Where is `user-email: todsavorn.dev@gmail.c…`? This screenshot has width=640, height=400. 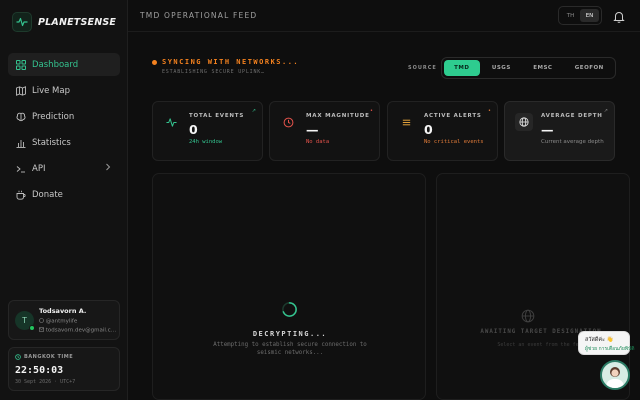
user-email: todsavorn.dev@gmail.c… is located at coordinates (77, 330).